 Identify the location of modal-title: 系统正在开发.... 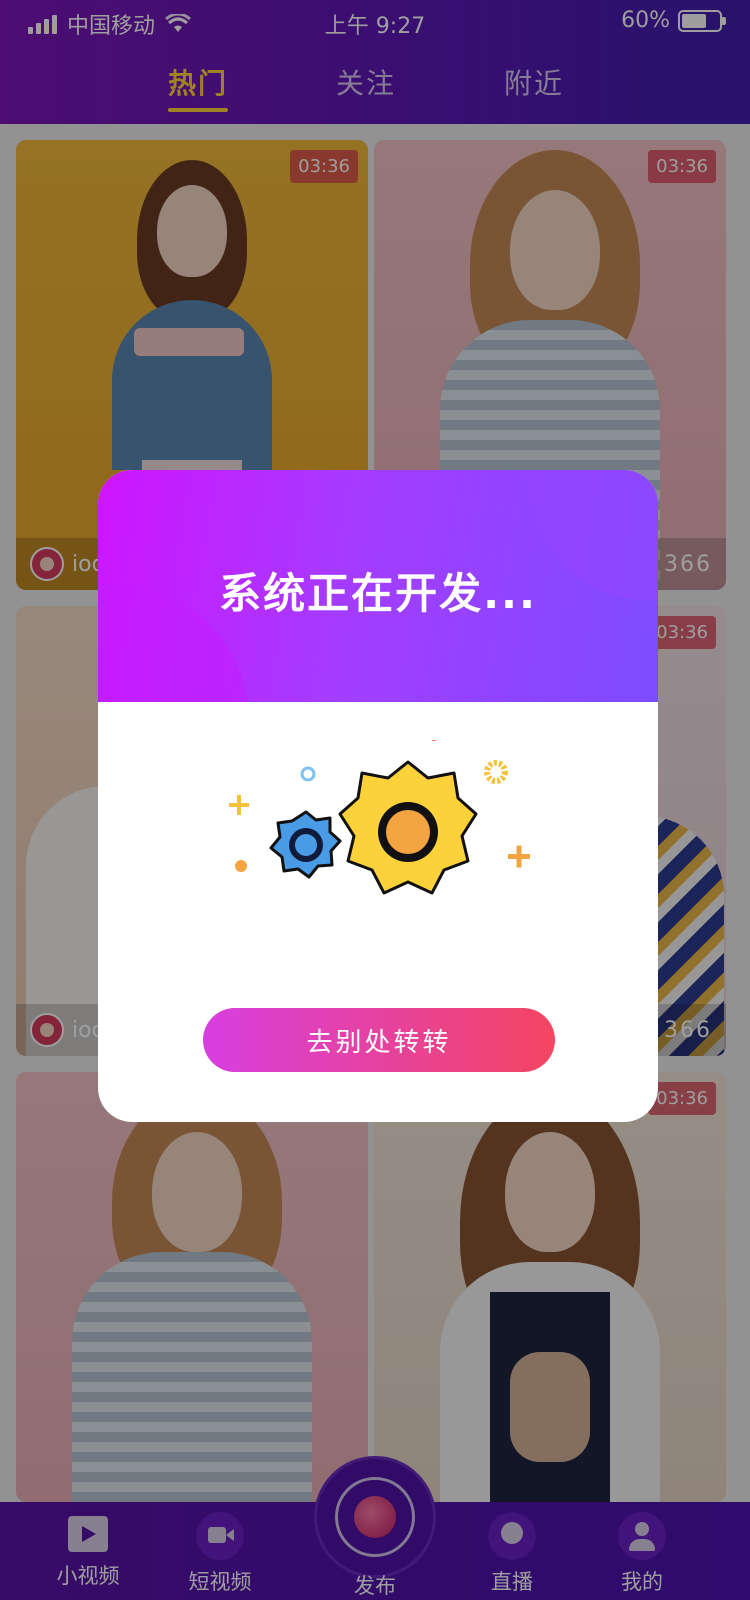
(378, 593).